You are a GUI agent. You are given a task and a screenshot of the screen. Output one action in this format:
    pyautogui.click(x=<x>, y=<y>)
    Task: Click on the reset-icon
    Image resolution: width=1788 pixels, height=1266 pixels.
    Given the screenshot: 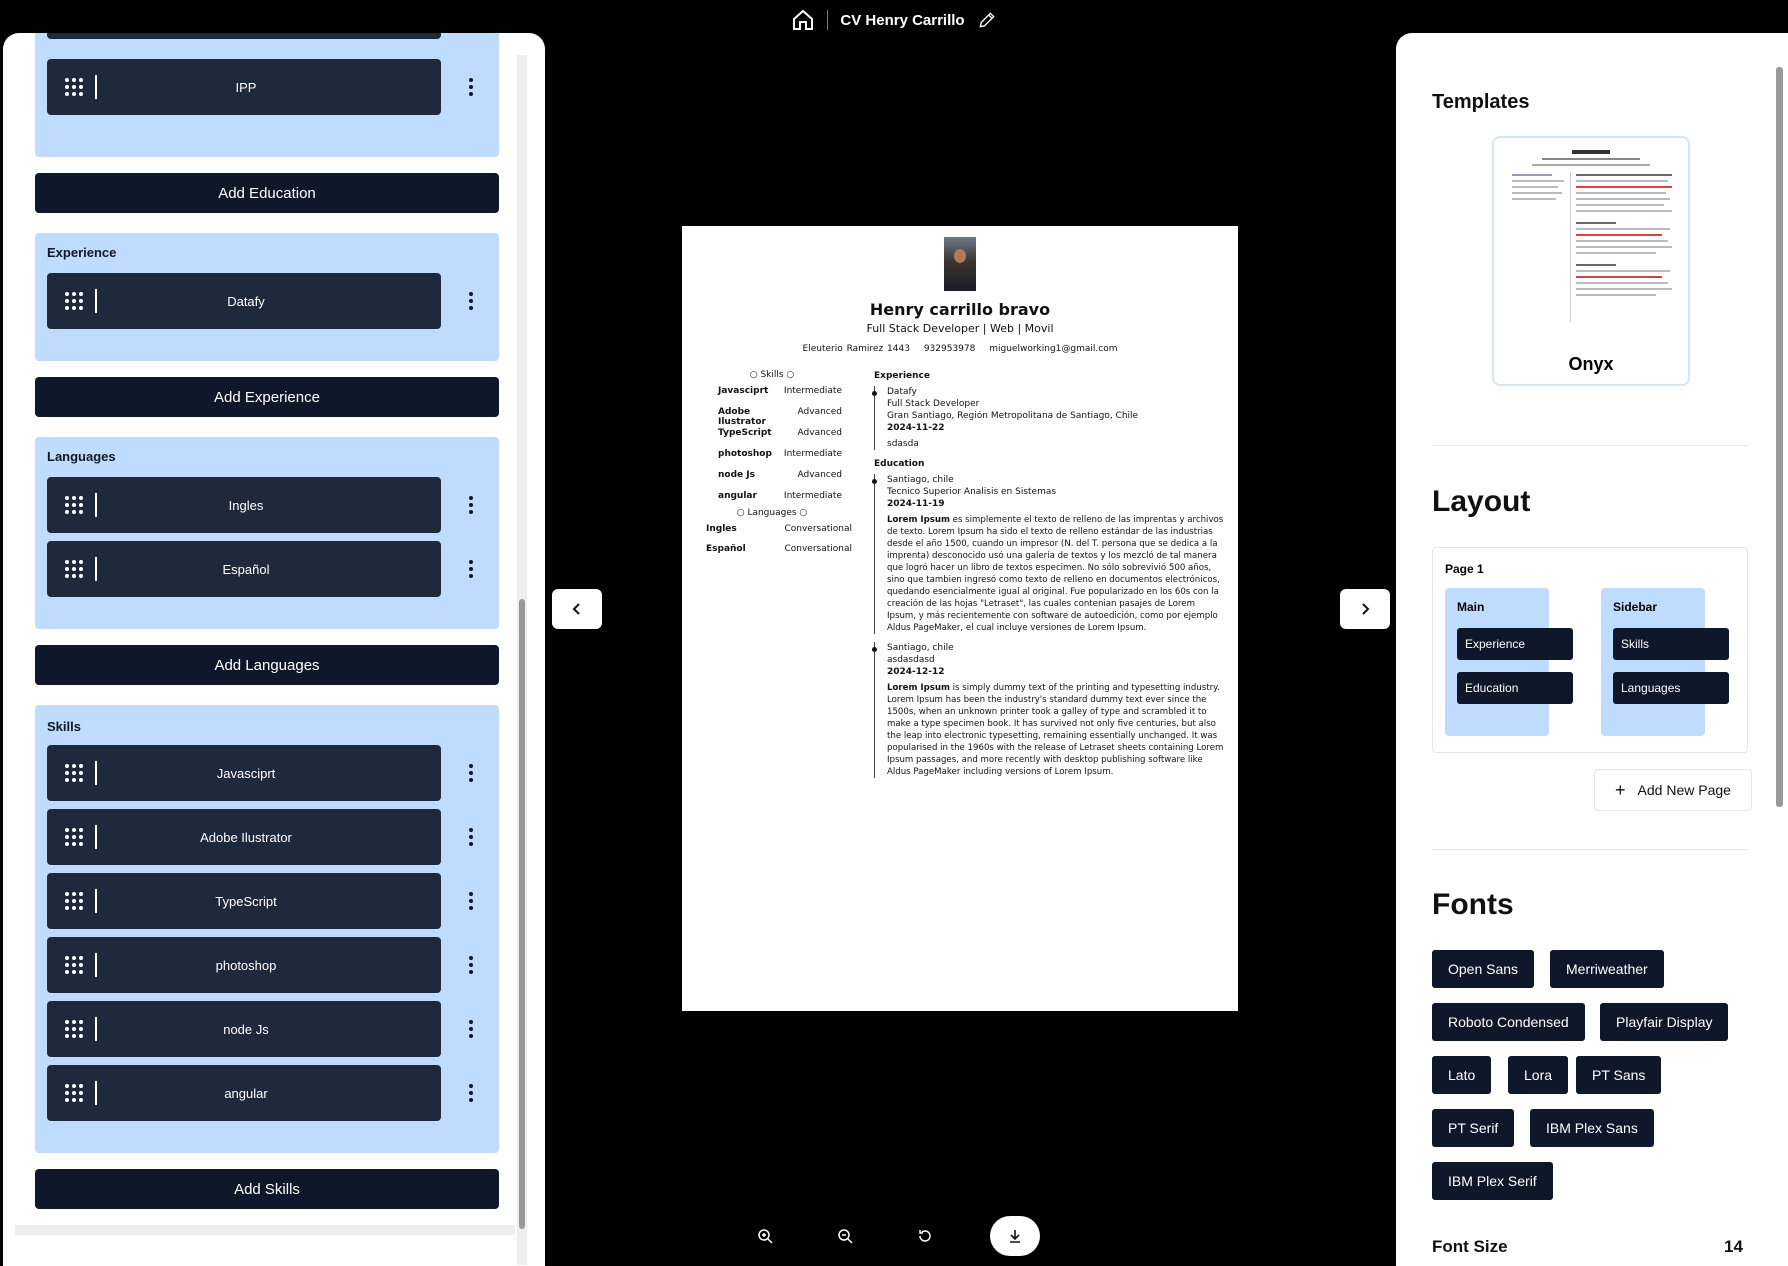 What is the action you would take?
    pyautogui.click(x=925, y=1236)
    